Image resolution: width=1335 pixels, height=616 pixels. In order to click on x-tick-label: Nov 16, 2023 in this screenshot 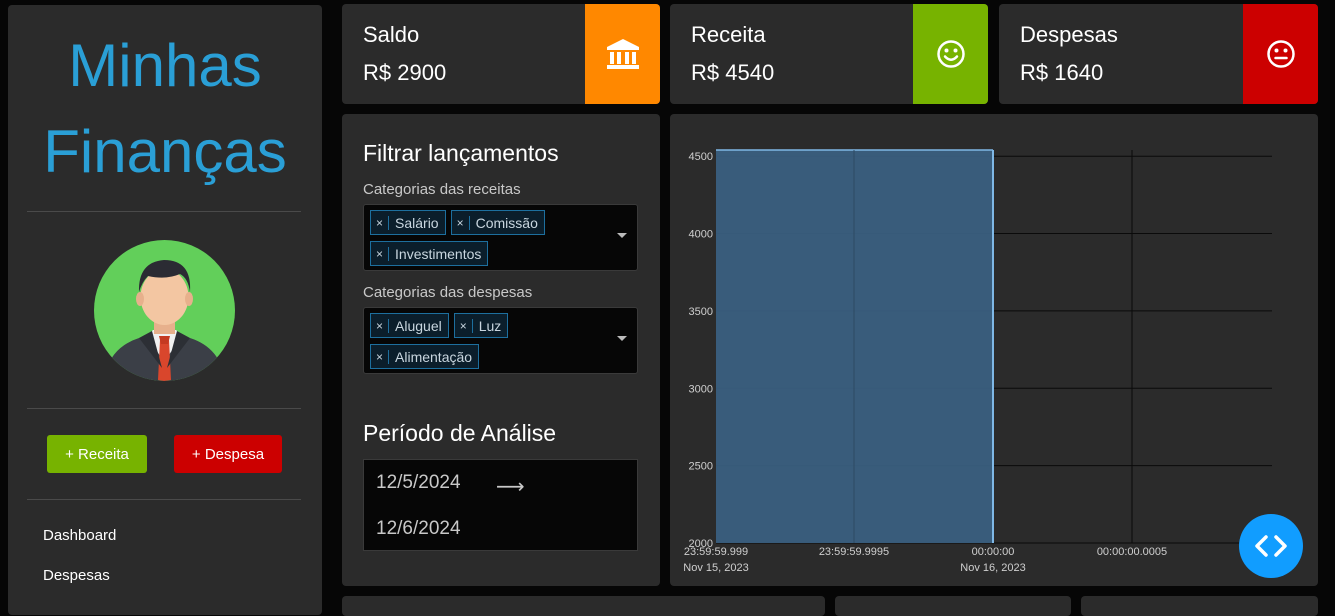, I will do `click(992, 568)`.